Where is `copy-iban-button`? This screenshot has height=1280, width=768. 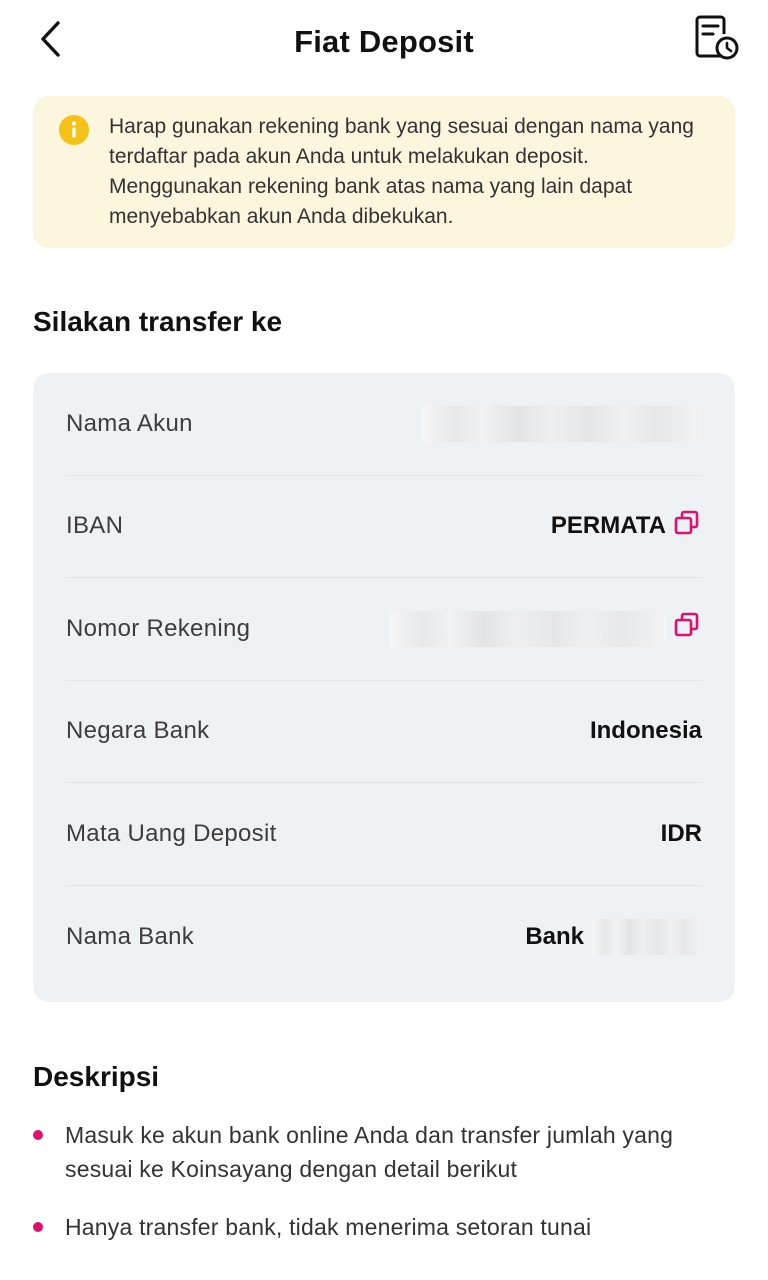
copy-iban-button is located at coordinates (687, 526).